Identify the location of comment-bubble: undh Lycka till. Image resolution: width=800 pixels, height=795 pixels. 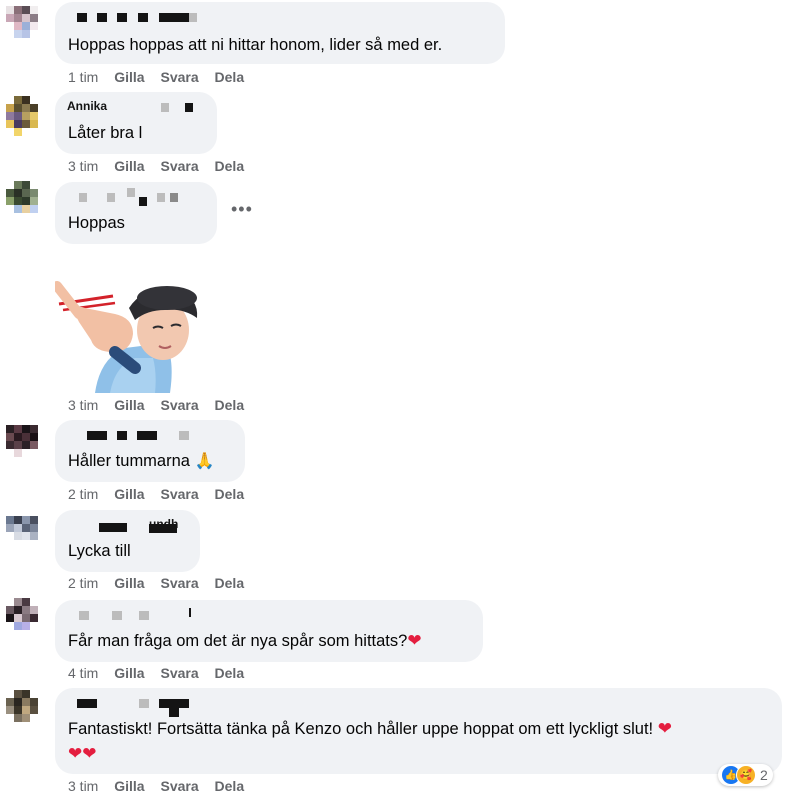
(127, 541).